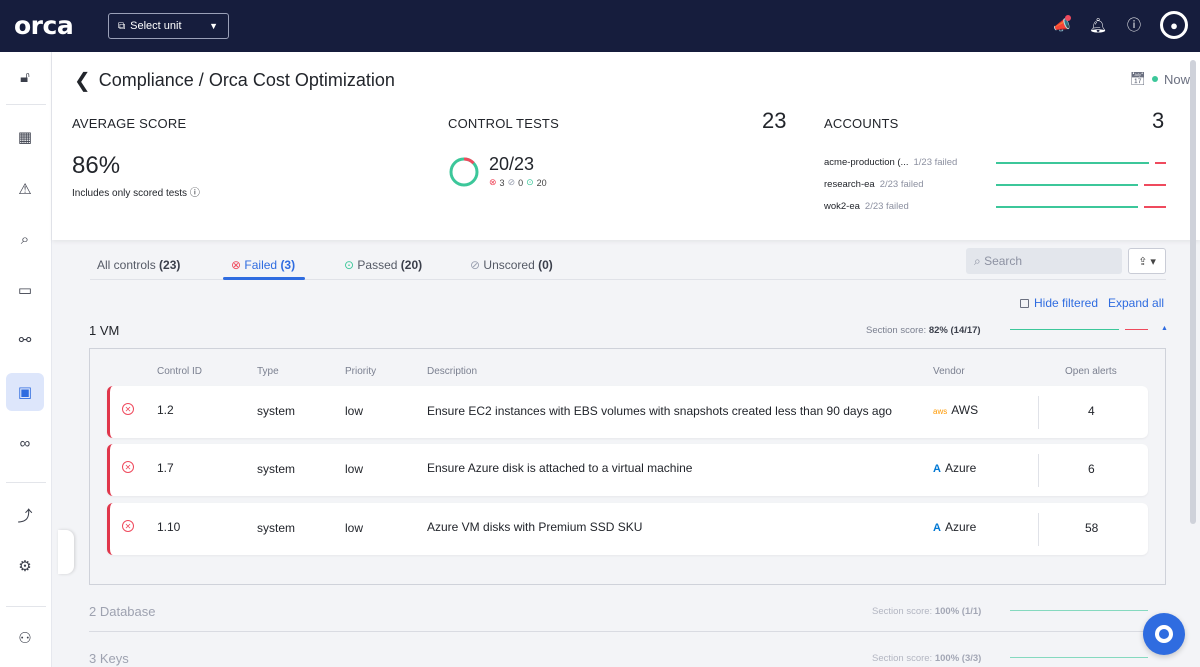 The image size is (1200, 667). I want to click on export-icon: ⇪, so click(1143, 261).